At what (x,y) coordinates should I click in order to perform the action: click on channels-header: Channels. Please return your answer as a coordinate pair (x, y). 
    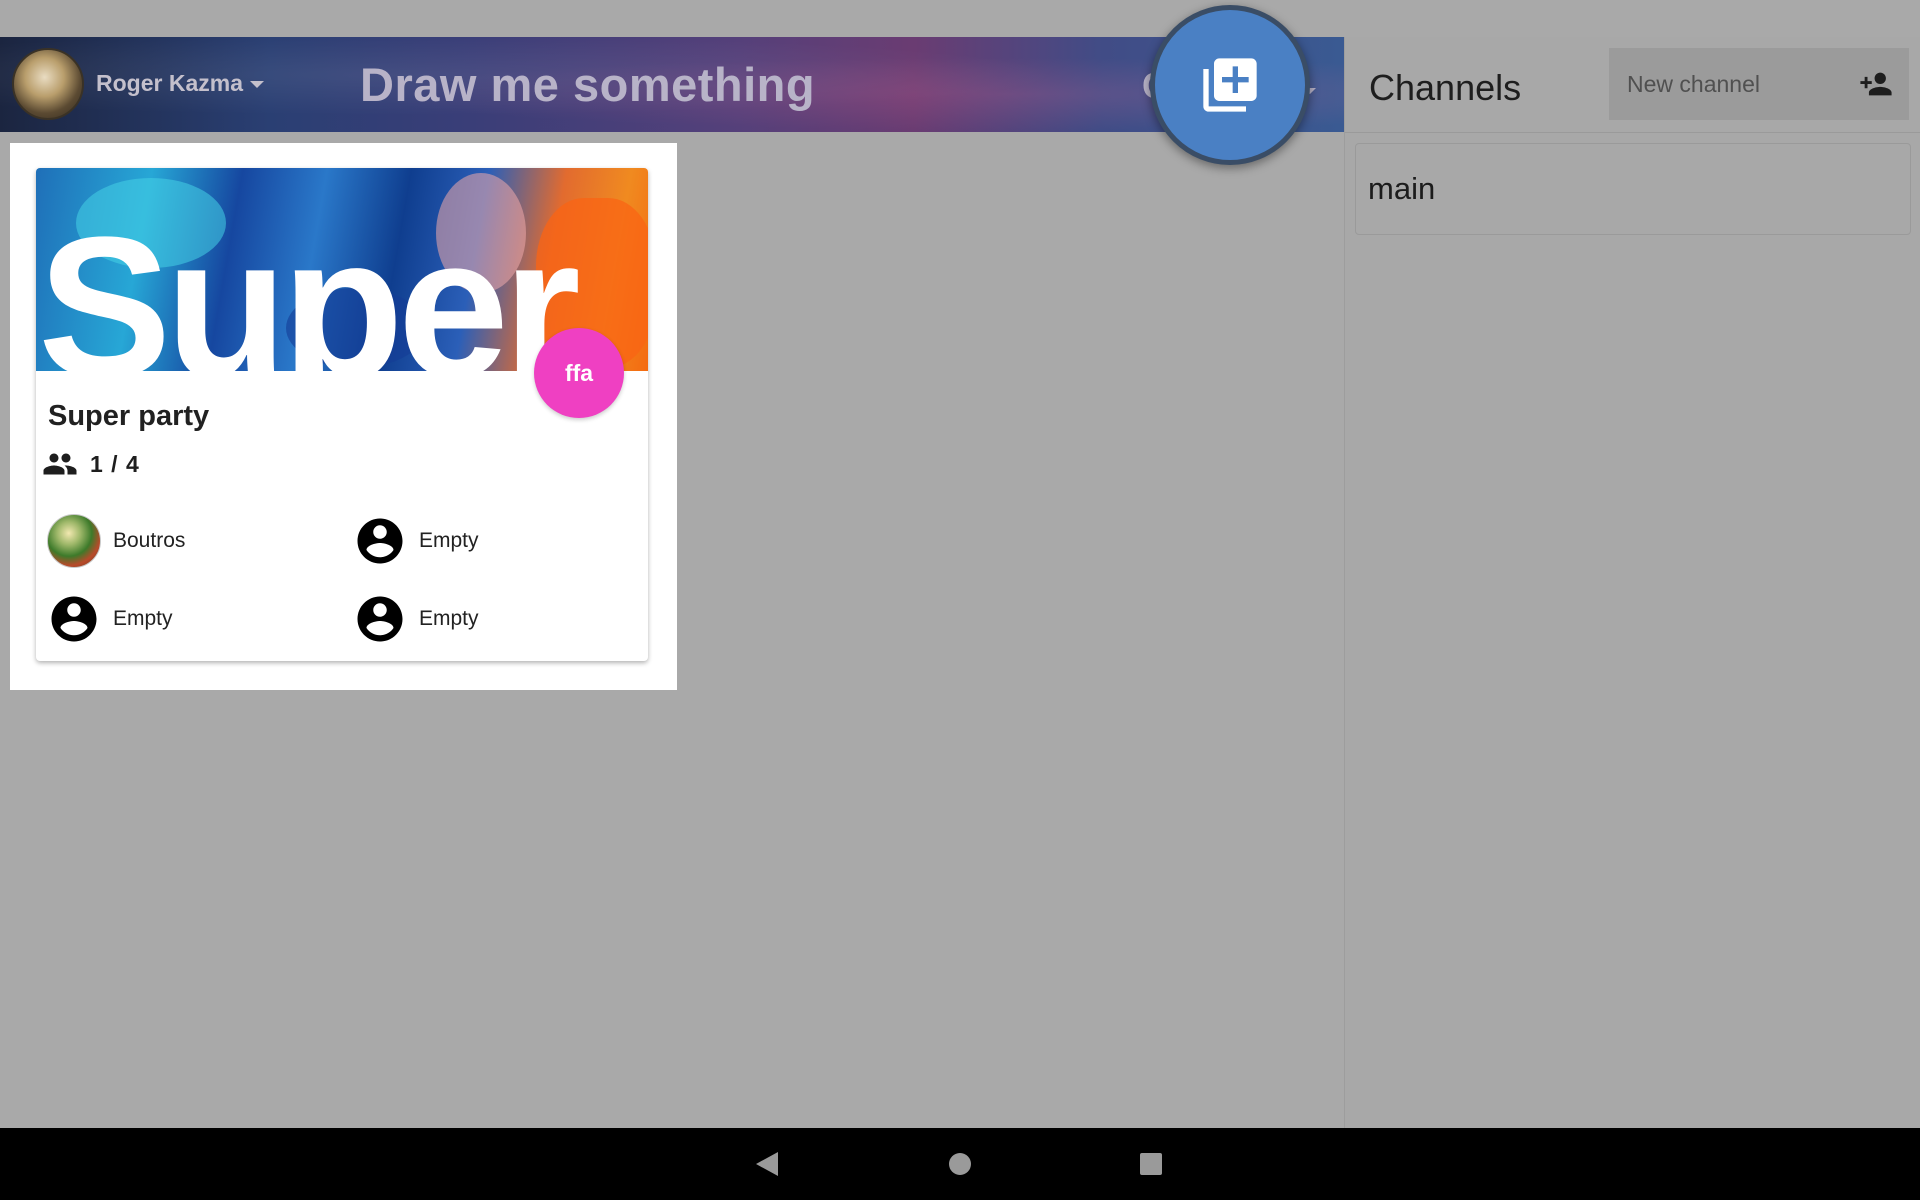
    Looking at the image, I should click on (1632, 85).